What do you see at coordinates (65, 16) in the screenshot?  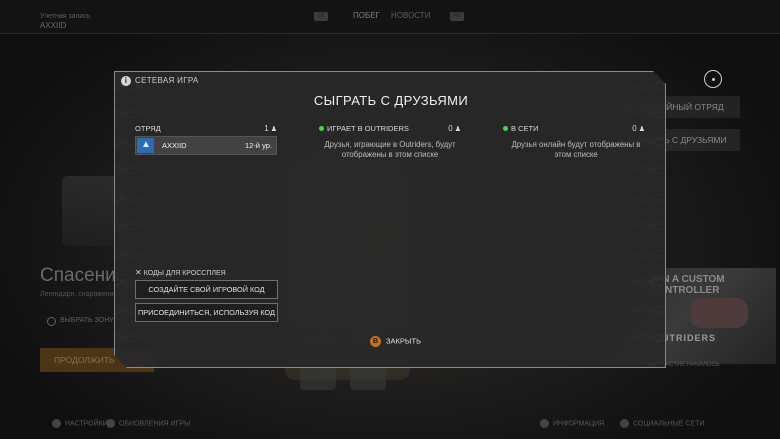 I see `account-label: Учетная запись` at bounding box center [65, 16].